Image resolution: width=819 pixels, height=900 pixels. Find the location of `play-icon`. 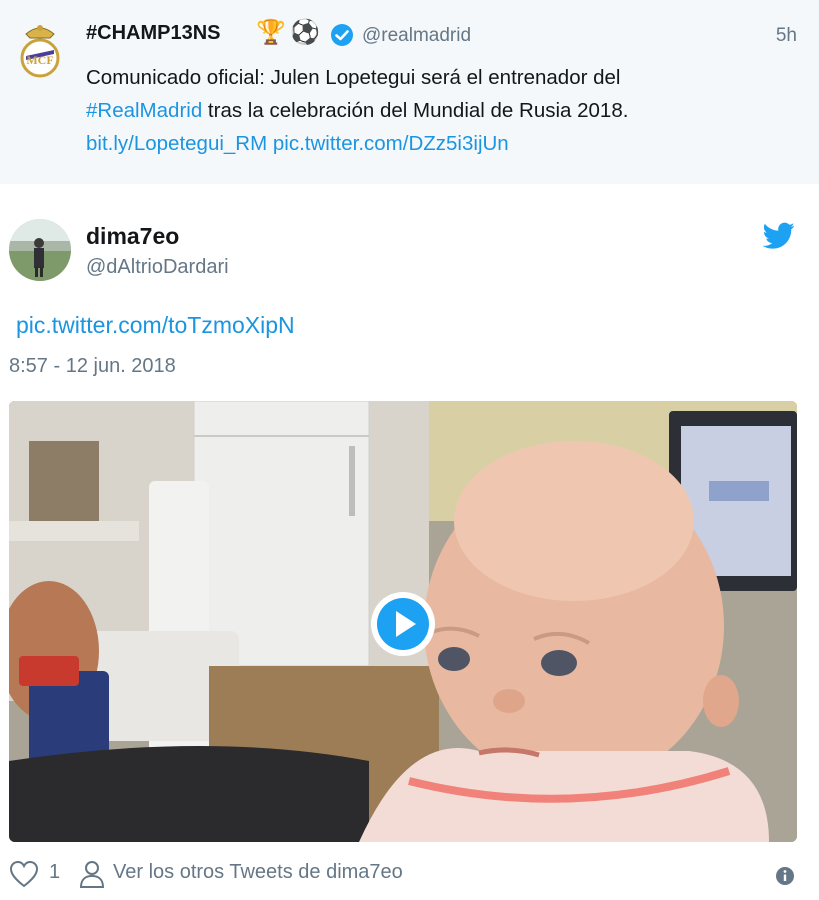

play-icon is located at coordinates (403, 624).